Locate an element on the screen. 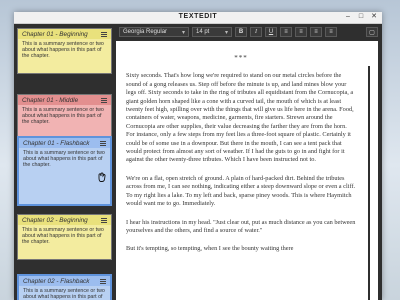 The width and height of the screenshot is (400, 300). card-title: Chapter 02 - Beginning is located at coordinates (55, 220).